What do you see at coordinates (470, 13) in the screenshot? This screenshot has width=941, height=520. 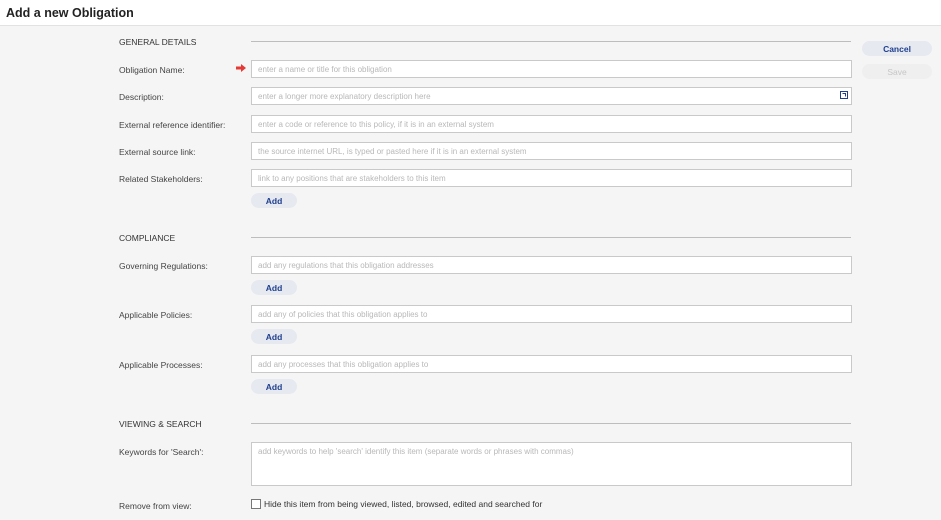 I see `page-header: Add a new Obligation` at bounding box center [470, 13].